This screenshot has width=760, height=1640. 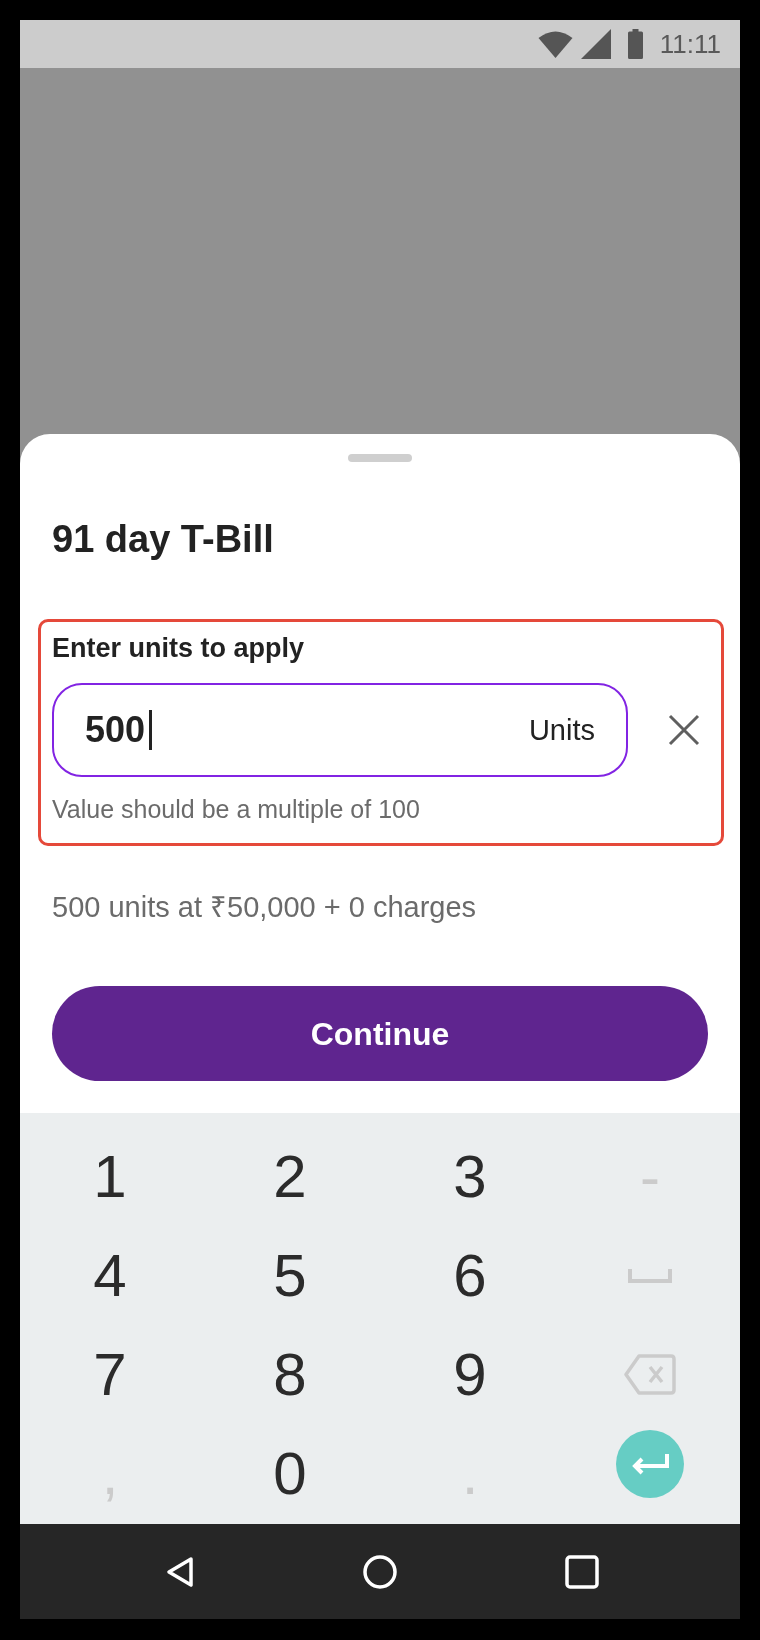 What do you see at coordinates (635, 44) in the screenshot?
I see `battery-icon` at bounding box center [635, 44].